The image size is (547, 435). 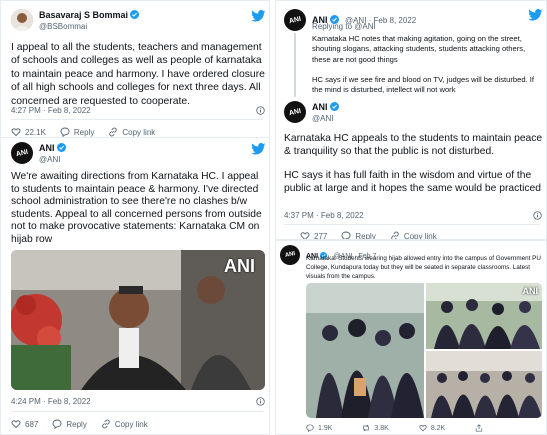 What do you see at coordinates (51, 401) in the screenshot?
I see `tweet-timestamp: 4:24 PM · Feb 8, 2022` at bounding box center [51, 401].